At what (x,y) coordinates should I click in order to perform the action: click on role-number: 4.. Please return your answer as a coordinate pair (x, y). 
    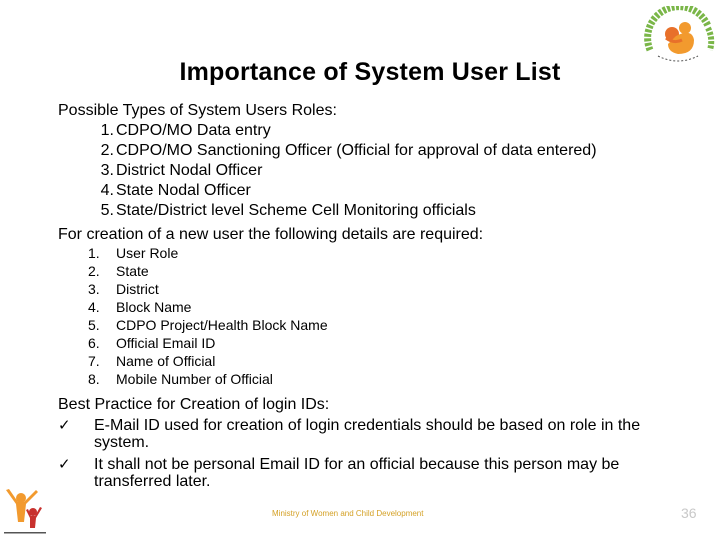
    Looking at the image, I should click on (107, 190).